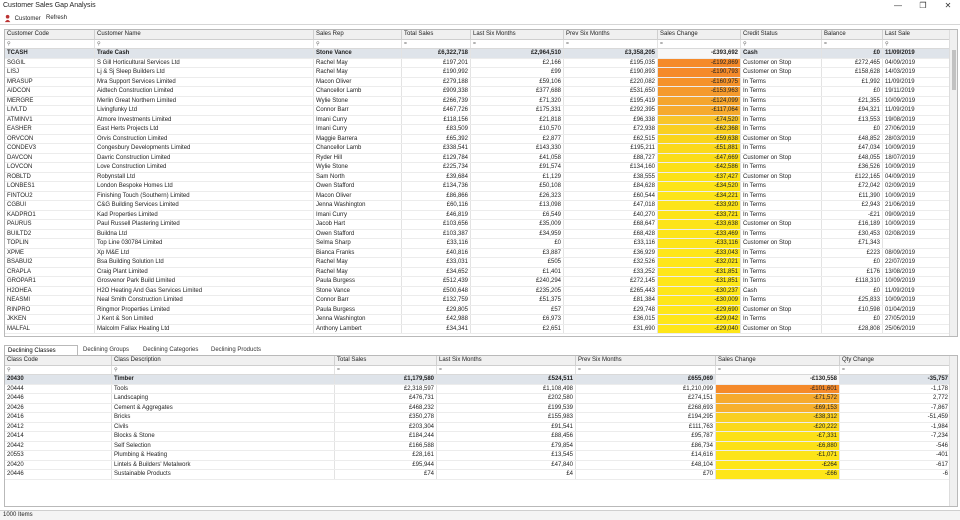 Image resolution: width=960 pixels, height=520 pixels. What do you see at coordinates (478, 475) in the screenshot?
I see `class-grid-row: 20446 Sustainable Products £74 £4 £70 -£66 -6` at bounding box center [478, 475].